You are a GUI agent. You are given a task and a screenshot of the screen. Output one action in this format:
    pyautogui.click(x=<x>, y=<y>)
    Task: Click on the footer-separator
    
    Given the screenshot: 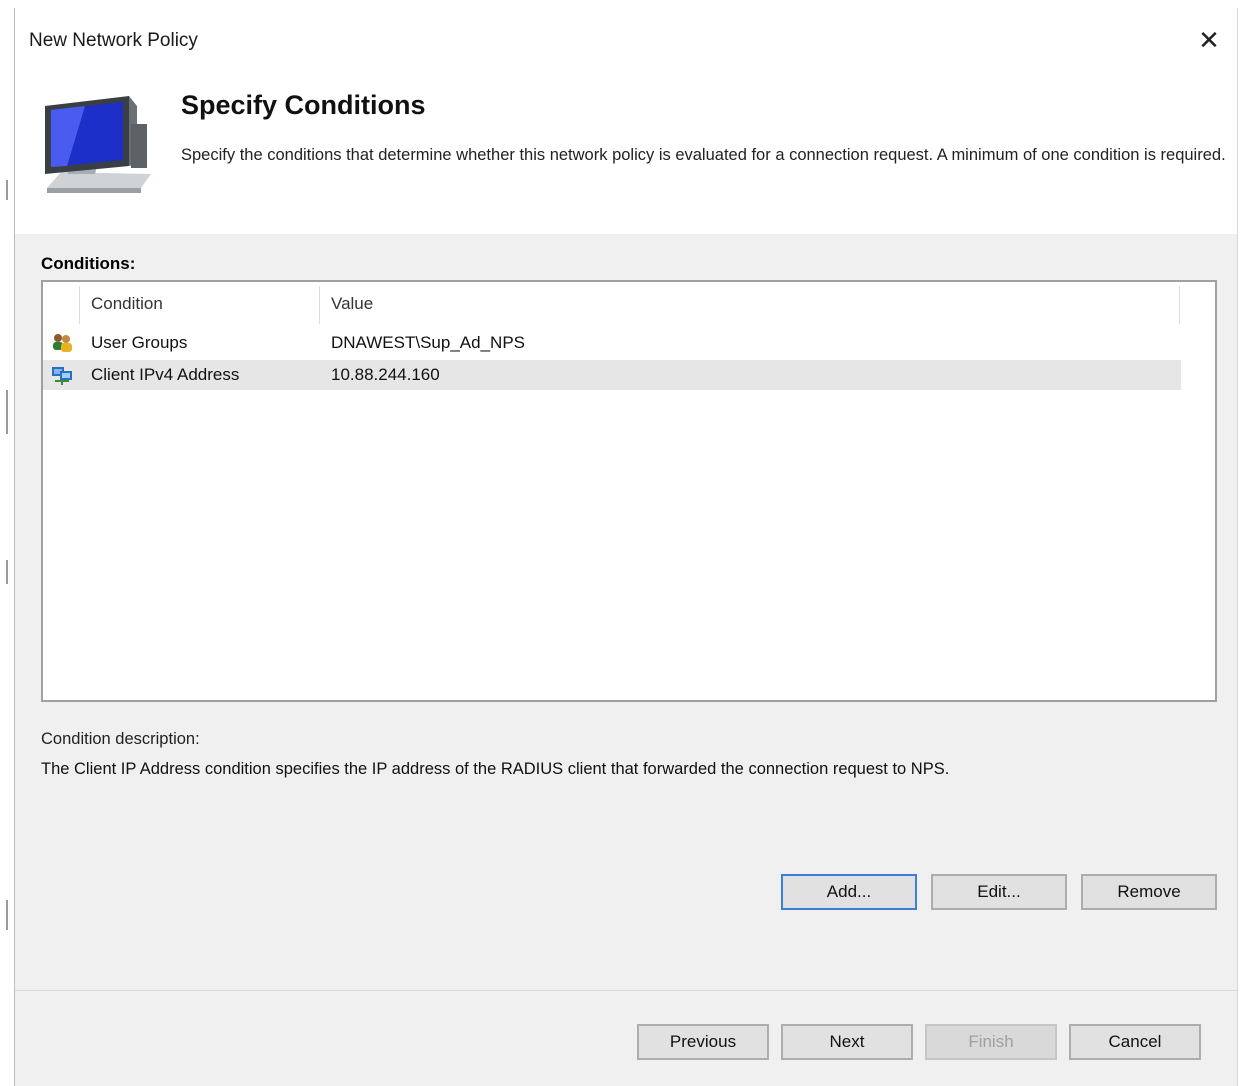 What is the action you would take?
    pyautogui.click(x=626, y=990)
    